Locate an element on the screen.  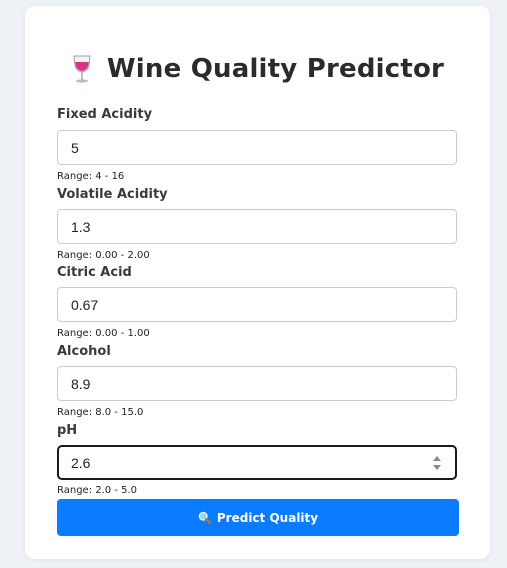
alcohol-label: Alcohol is located at coordinates (84, 351).